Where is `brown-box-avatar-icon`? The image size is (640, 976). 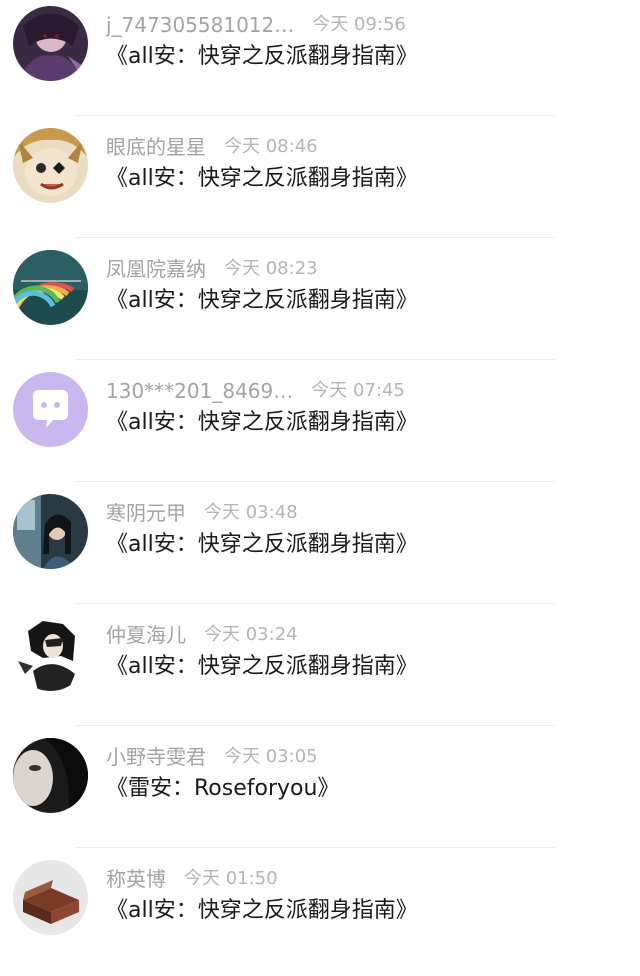 brown-box-avatar-icon is located at coordinates (50, 897).